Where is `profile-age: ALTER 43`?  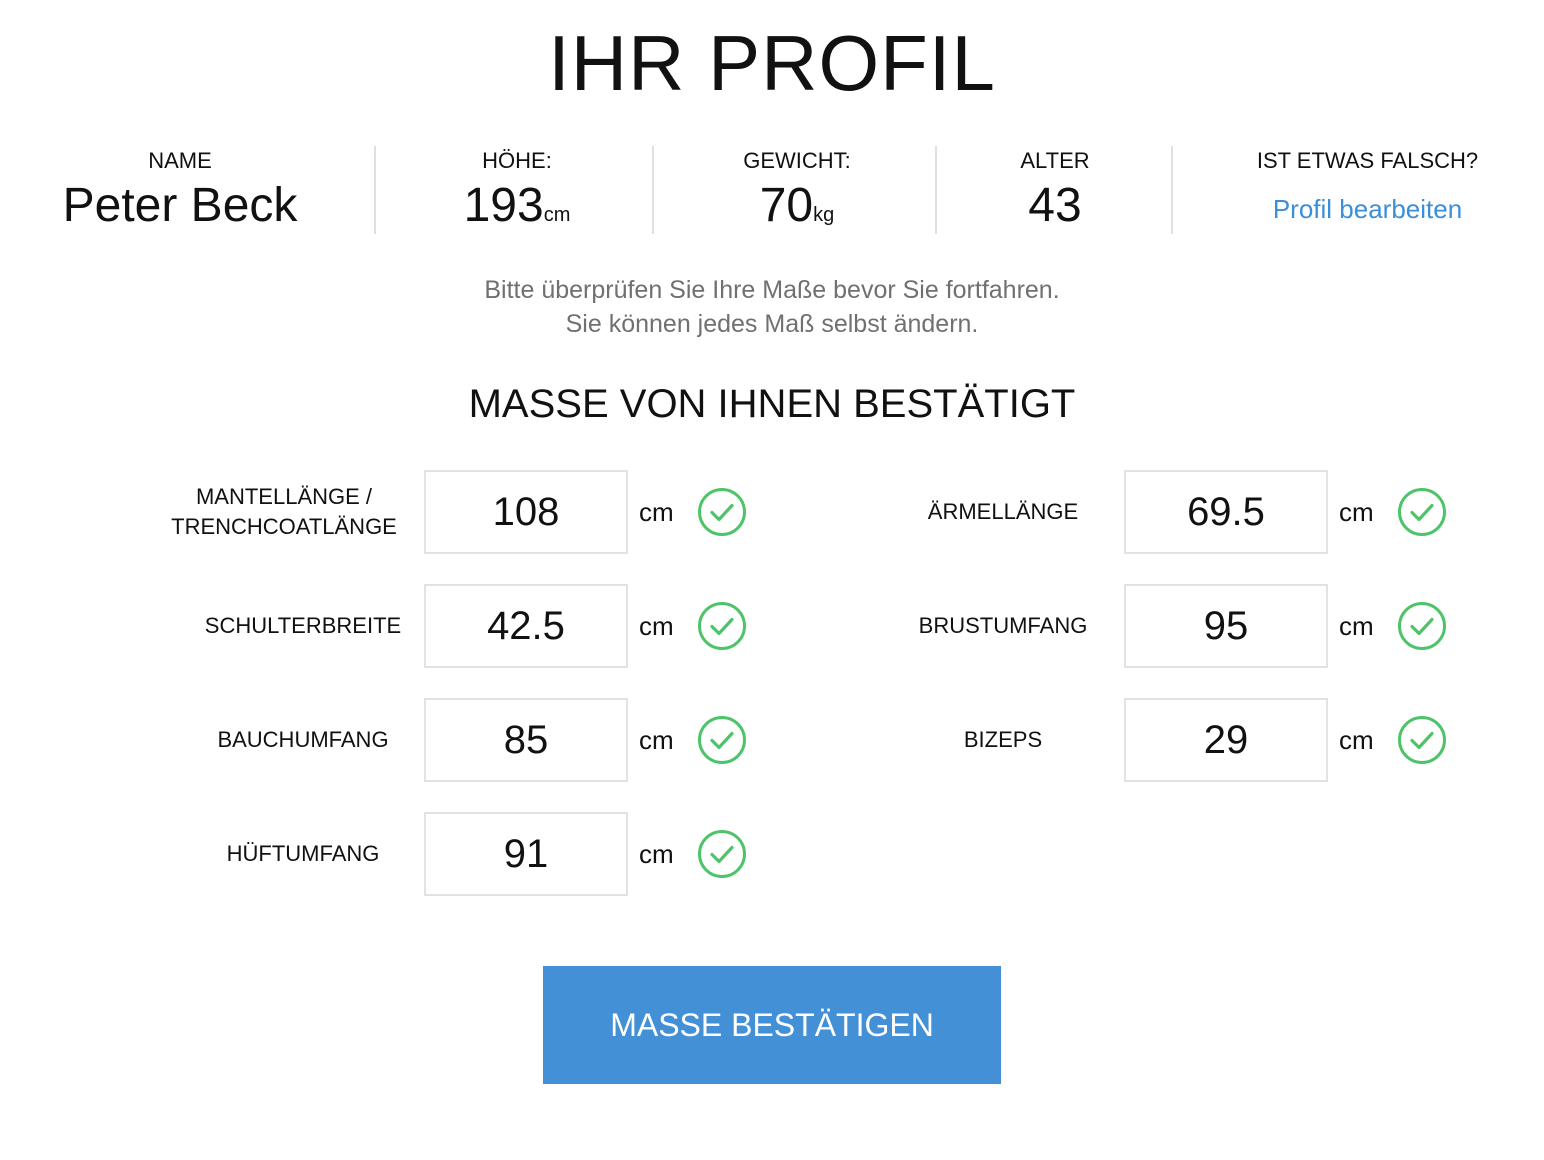 profile-age: ALTER 43 is located at coordinates (1055, 190).